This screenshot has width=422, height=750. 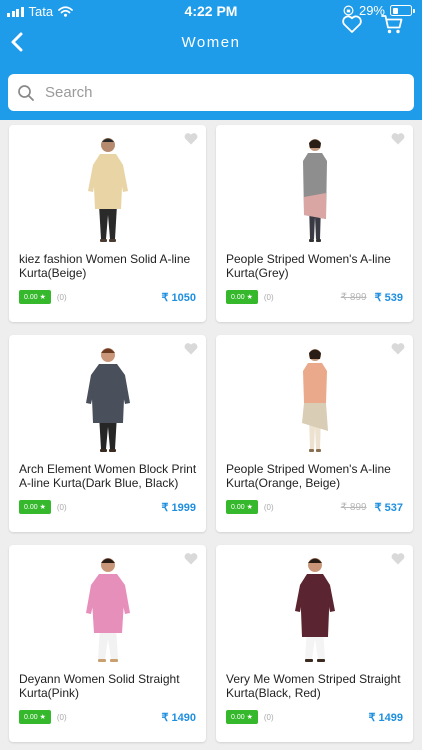 I want to click on search-bar, so click(x=211, y=92).